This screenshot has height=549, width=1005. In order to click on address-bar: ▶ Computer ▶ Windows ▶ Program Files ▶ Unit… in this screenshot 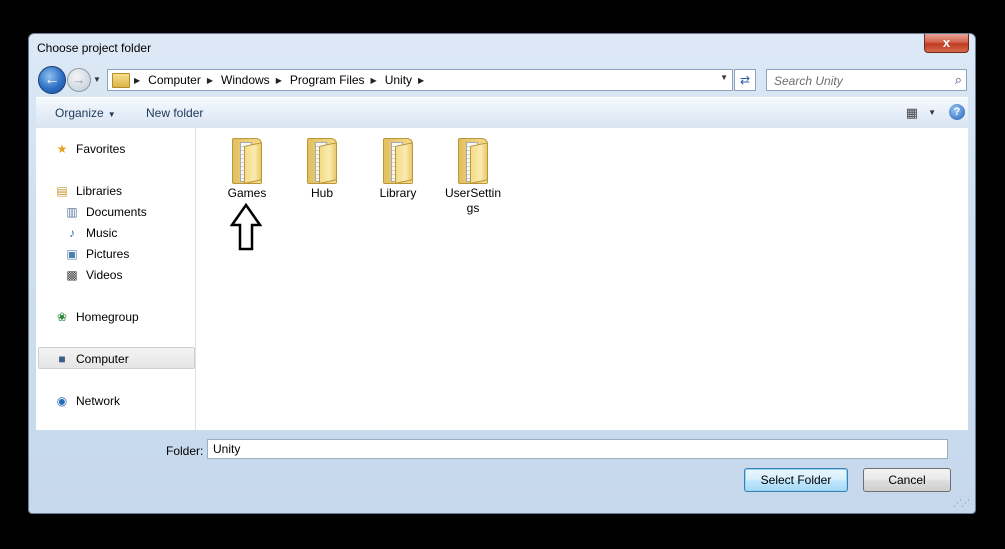, I will do `click(420, 80)`.